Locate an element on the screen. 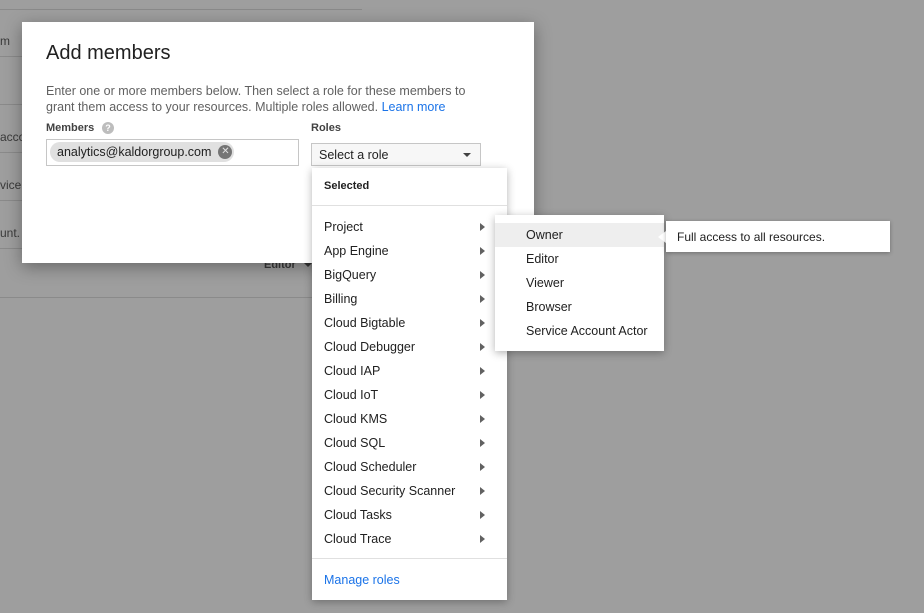  tooltip-arrow is located at coordinates (662, 237).